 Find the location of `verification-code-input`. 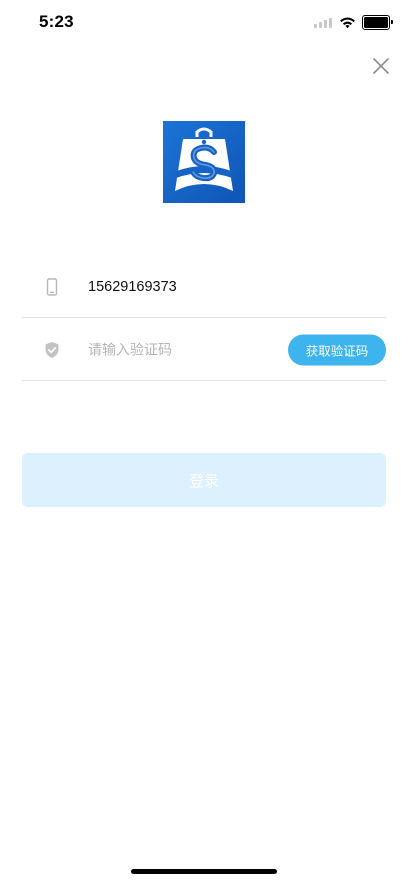

verification-code-input is located at coordinates (183, 350).